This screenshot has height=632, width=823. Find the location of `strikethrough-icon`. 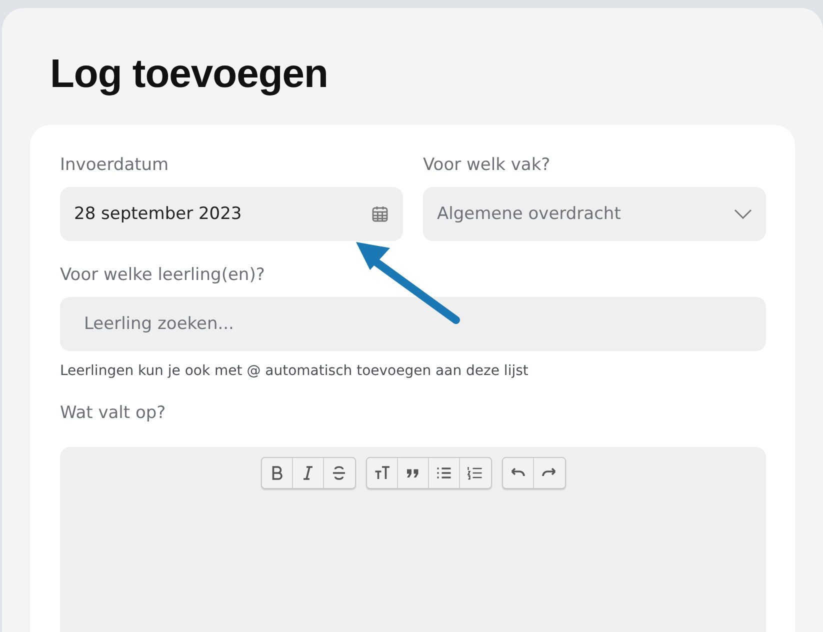

strikethrough-icon is located at coordinates (339, 473).